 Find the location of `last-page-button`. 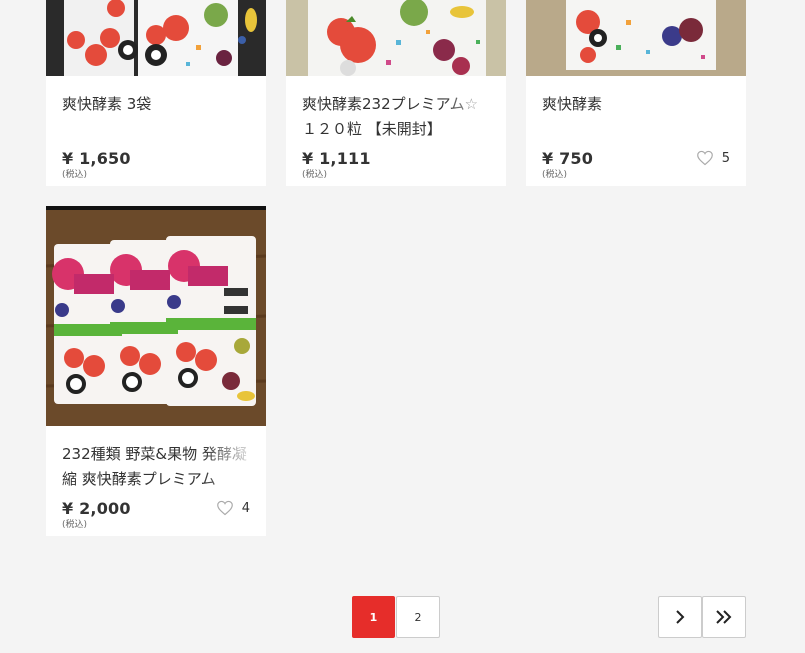

last-page-button is located at coordinates (724, 617).